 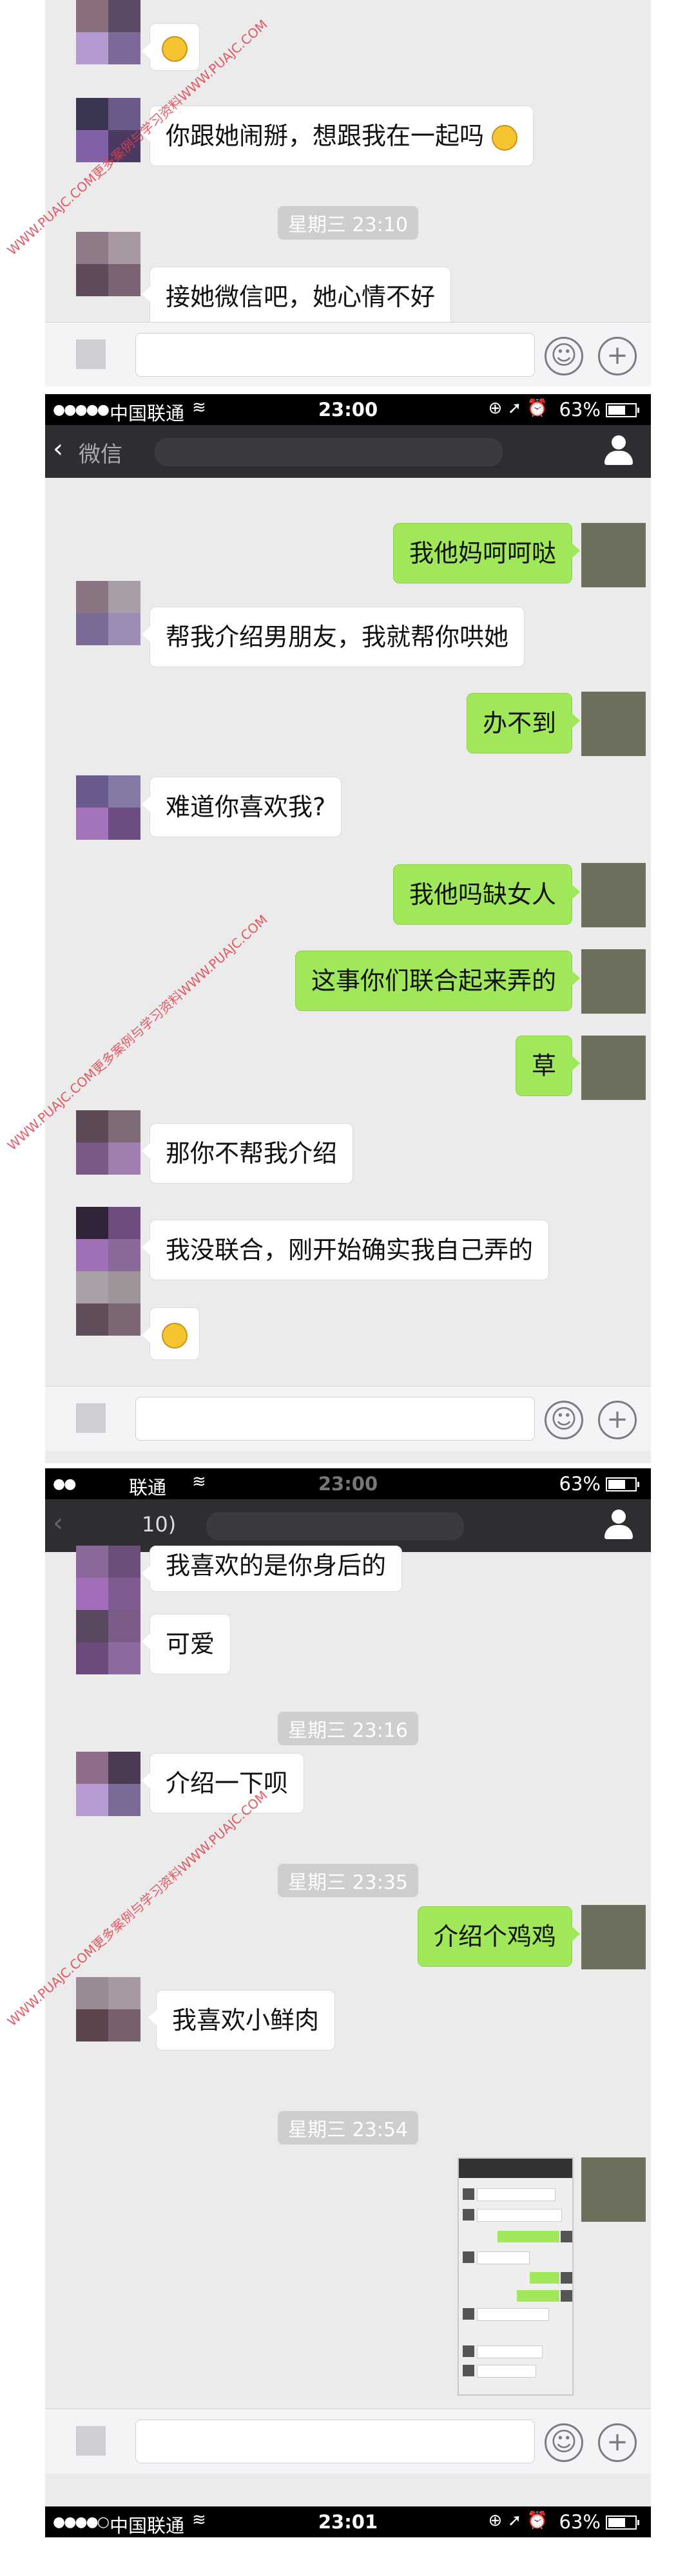 What do you see at coordinates (246, 2020) in the screenshot?
I see `message-text: 我喜欢小鲜肉` at bounding box center [246, 2020].